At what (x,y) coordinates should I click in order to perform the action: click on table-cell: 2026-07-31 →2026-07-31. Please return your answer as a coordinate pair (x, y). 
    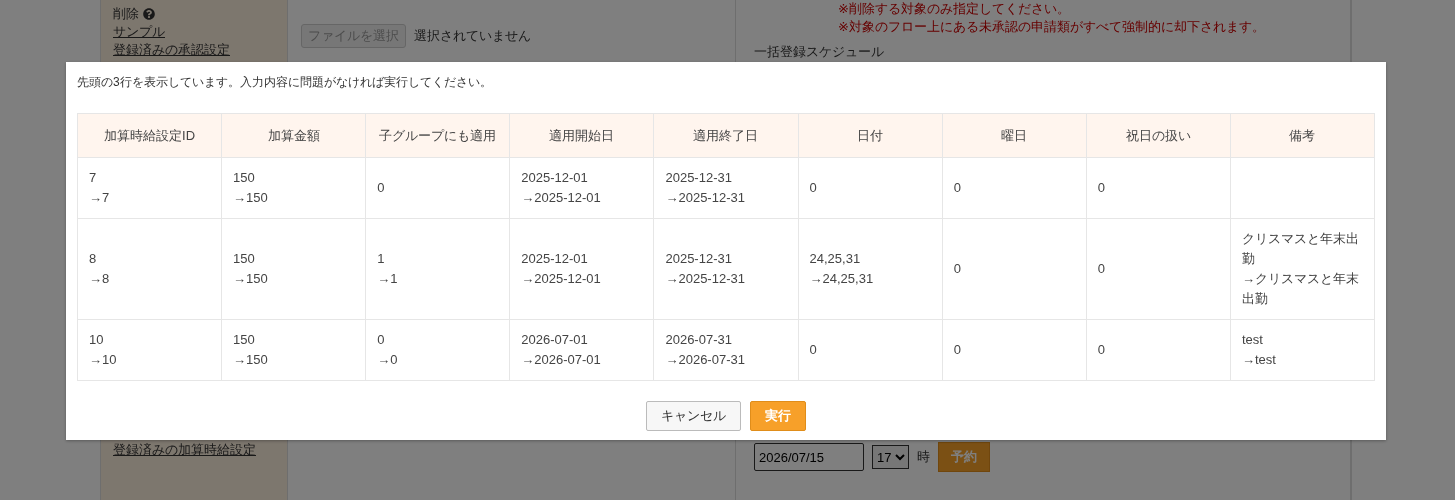
    Looking at the image, I should click on (726, 350).